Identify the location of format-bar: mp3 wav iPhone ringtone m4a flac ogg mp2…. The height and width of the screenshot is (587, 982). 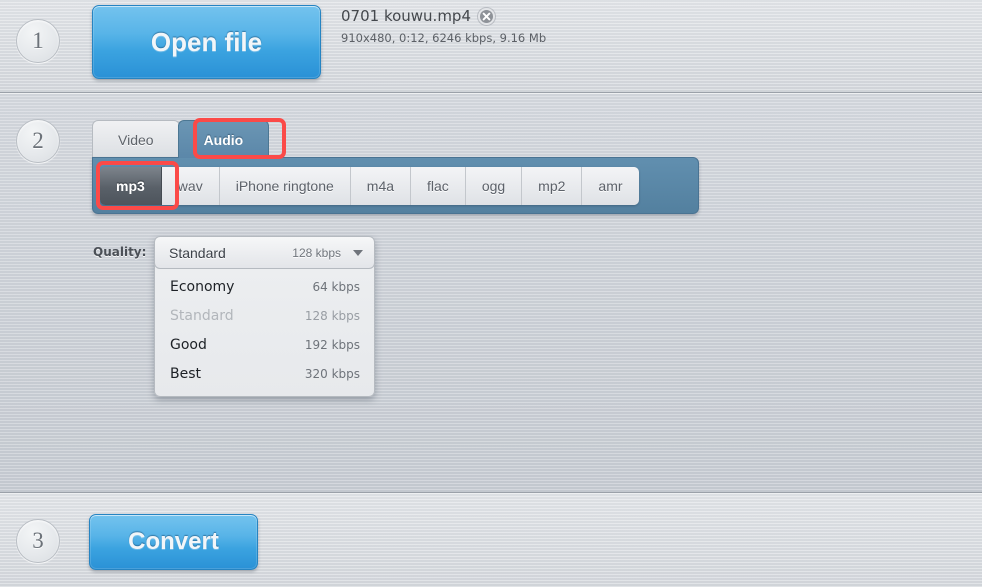
(395, 185).